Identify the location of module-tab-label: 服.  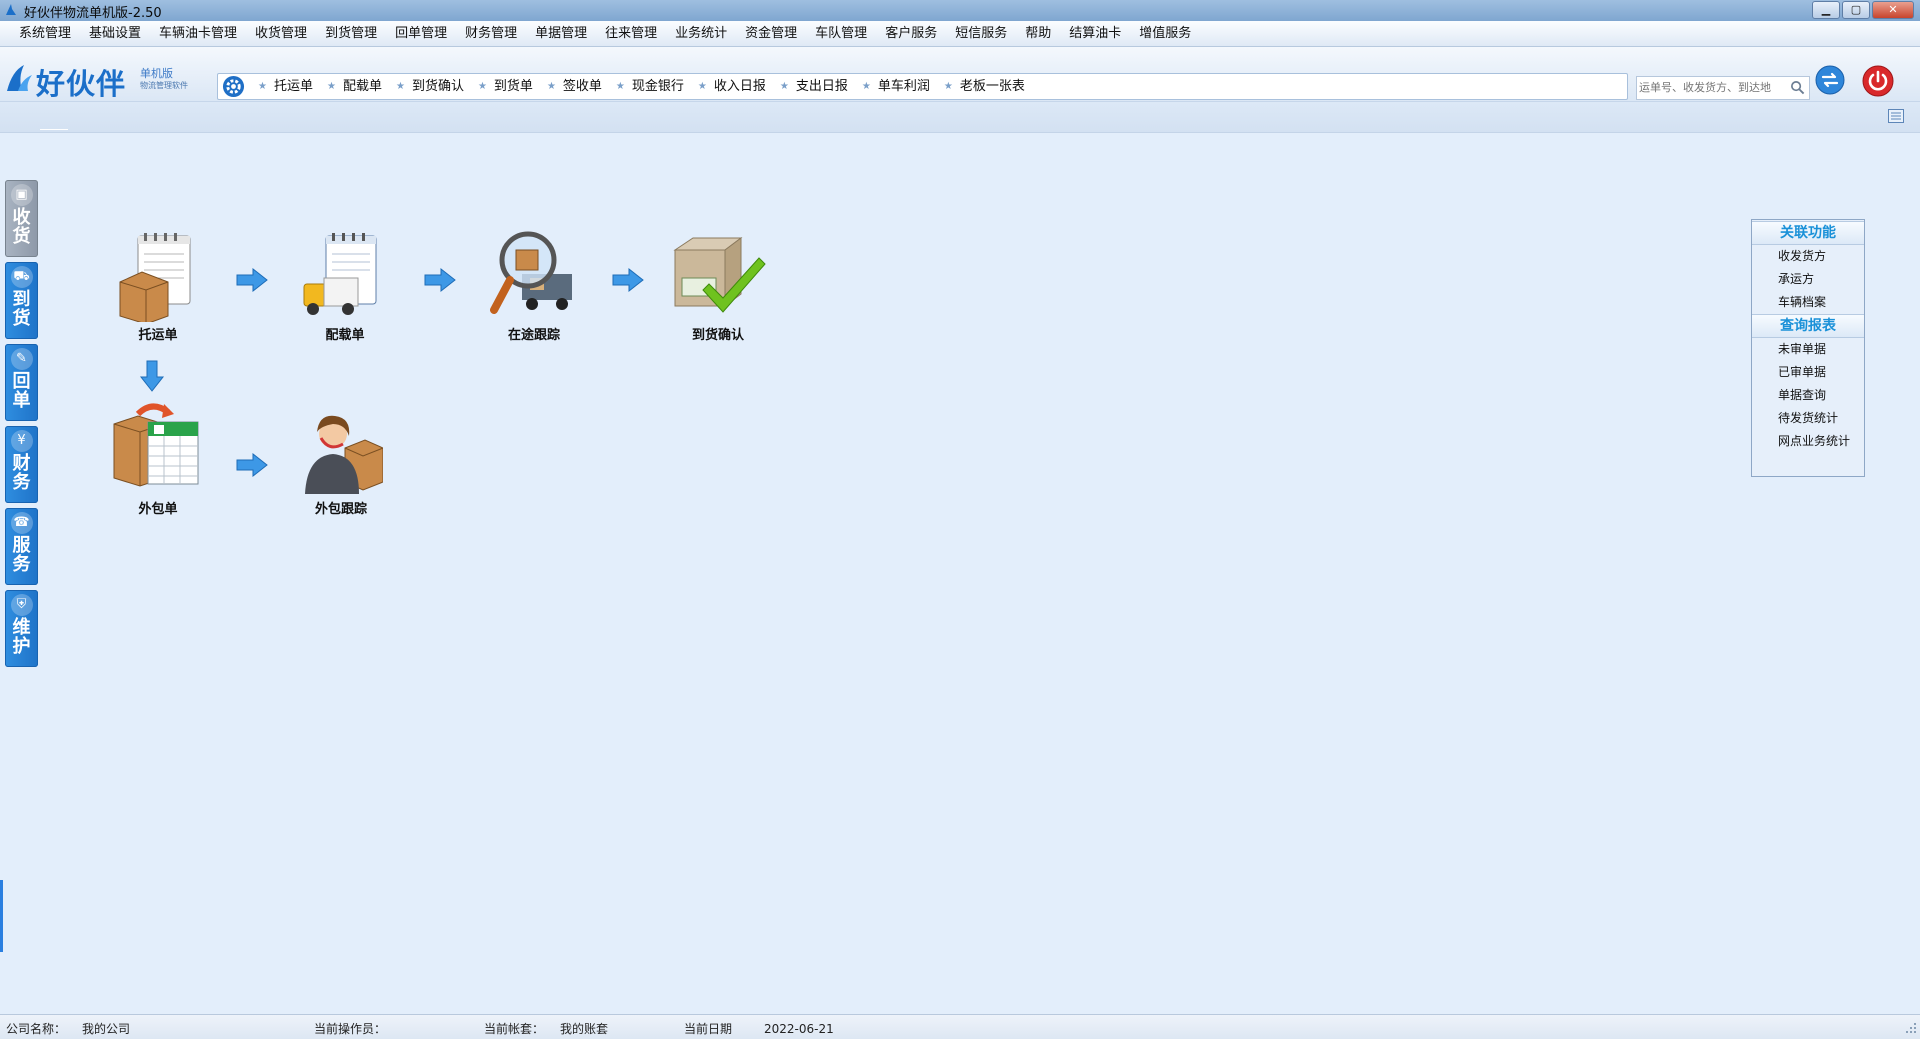
(21, 545).